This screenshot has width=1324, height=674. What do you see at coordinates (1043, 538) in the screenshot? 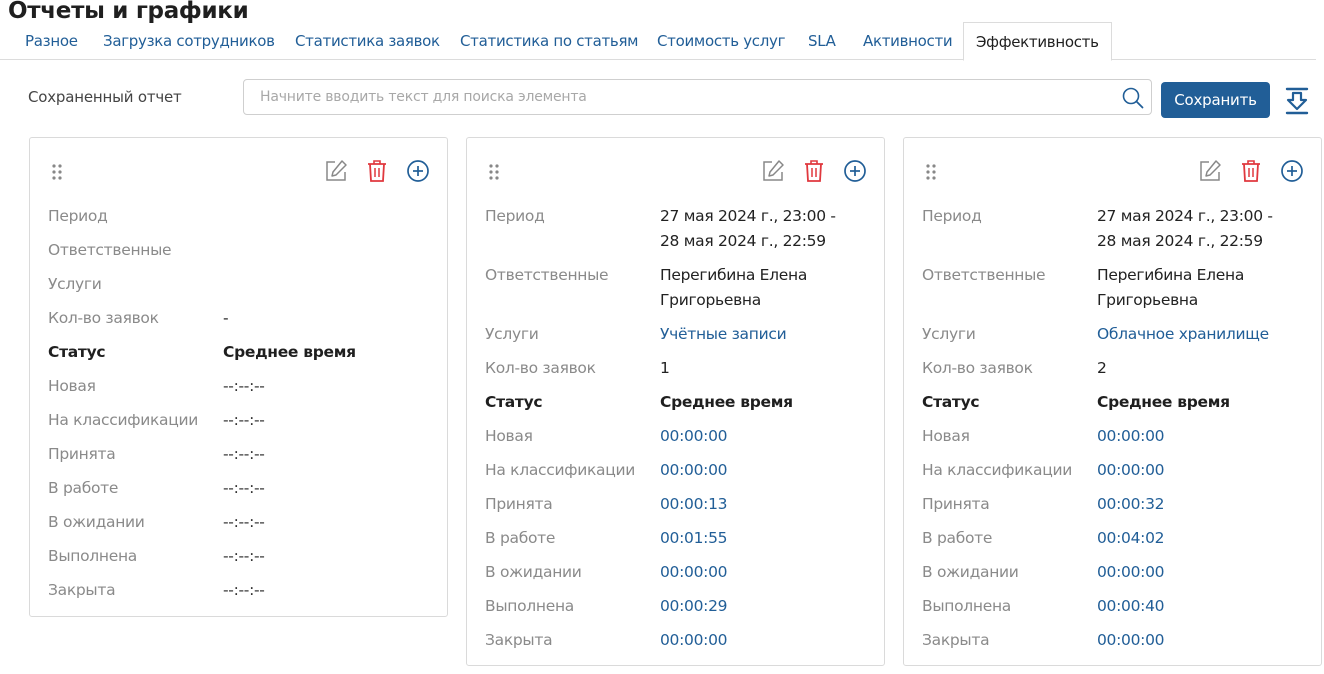
I see `status-row: В работе 00:04:02` at bounding box center [1043, 538].